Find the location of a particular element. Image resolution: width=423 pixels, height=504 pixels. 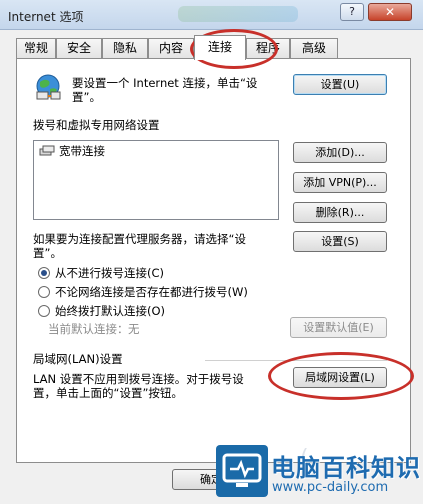

broadband-connection-icon is located at coordinates (47, 150).